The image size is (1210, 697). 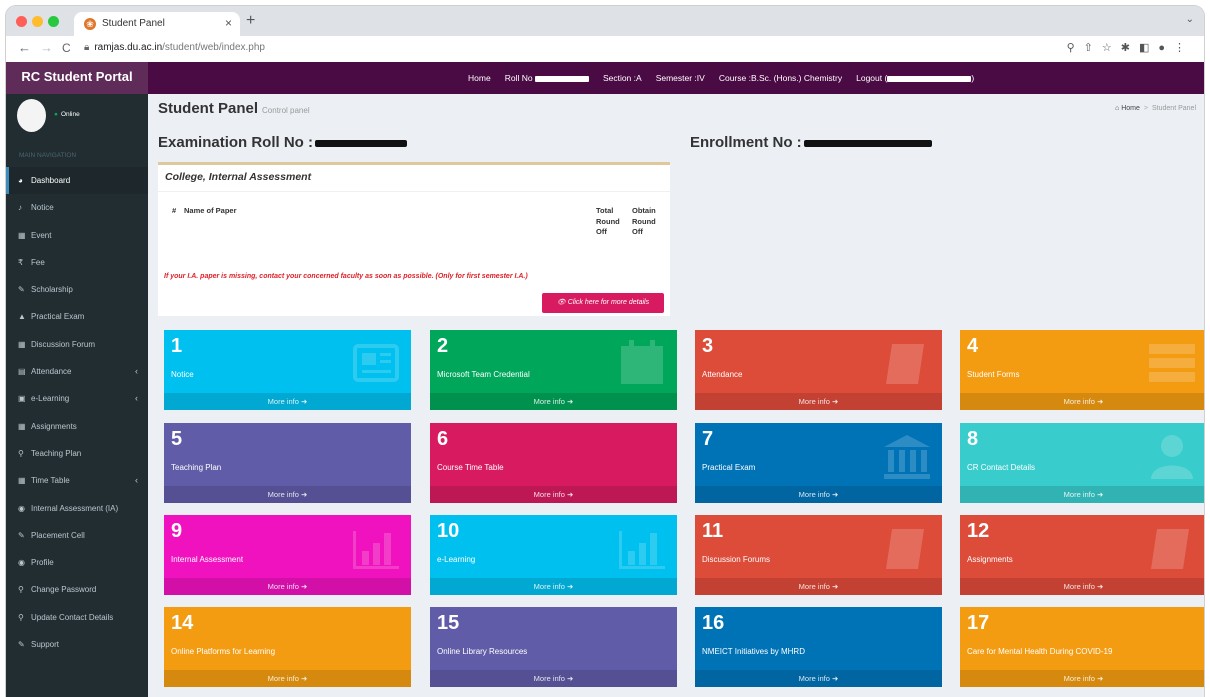 I want to click on avatar, so click(x=31, y=115).